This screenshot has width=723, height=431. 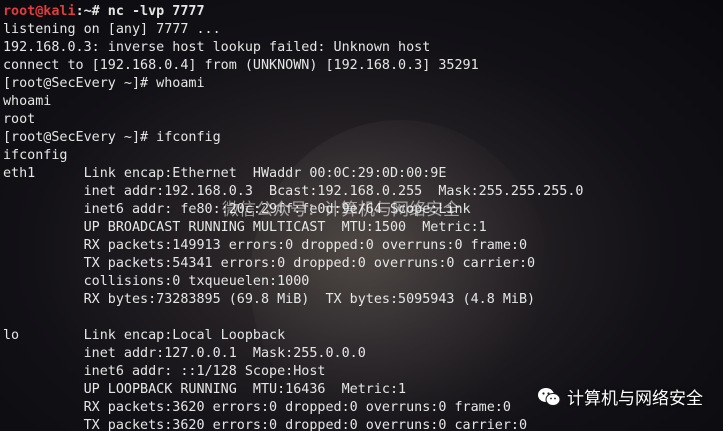 I want to click on terminal-line: whoami, so click(x=27, y=101).